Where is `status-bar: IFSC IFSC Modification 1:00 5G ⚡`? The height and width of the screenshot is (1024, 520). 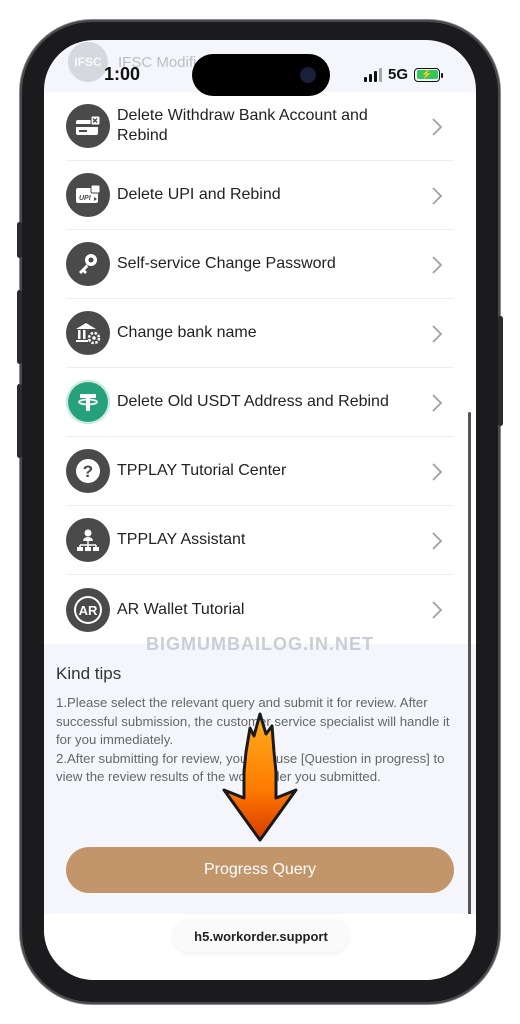
status-bar: IFSC IFSC Modification 1:00 5G ⚡ is located at coordinates (260, 75).